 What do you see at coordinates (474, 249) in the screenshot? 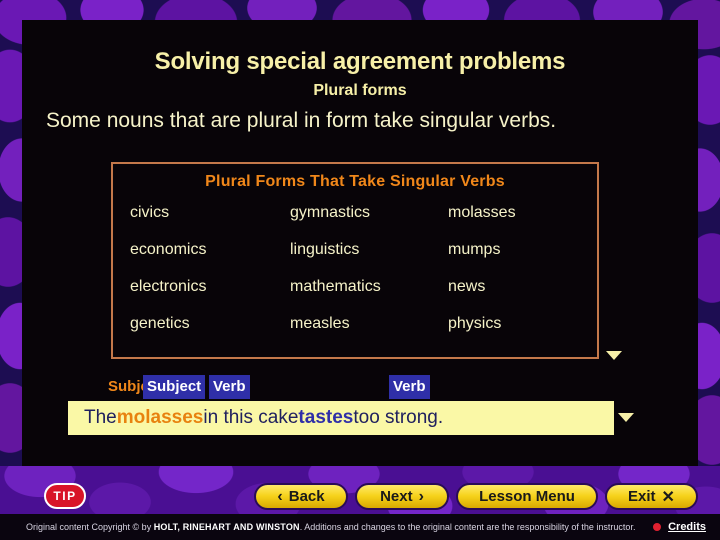
I see `table-cell: mumps` at bounding box center [474, 249].